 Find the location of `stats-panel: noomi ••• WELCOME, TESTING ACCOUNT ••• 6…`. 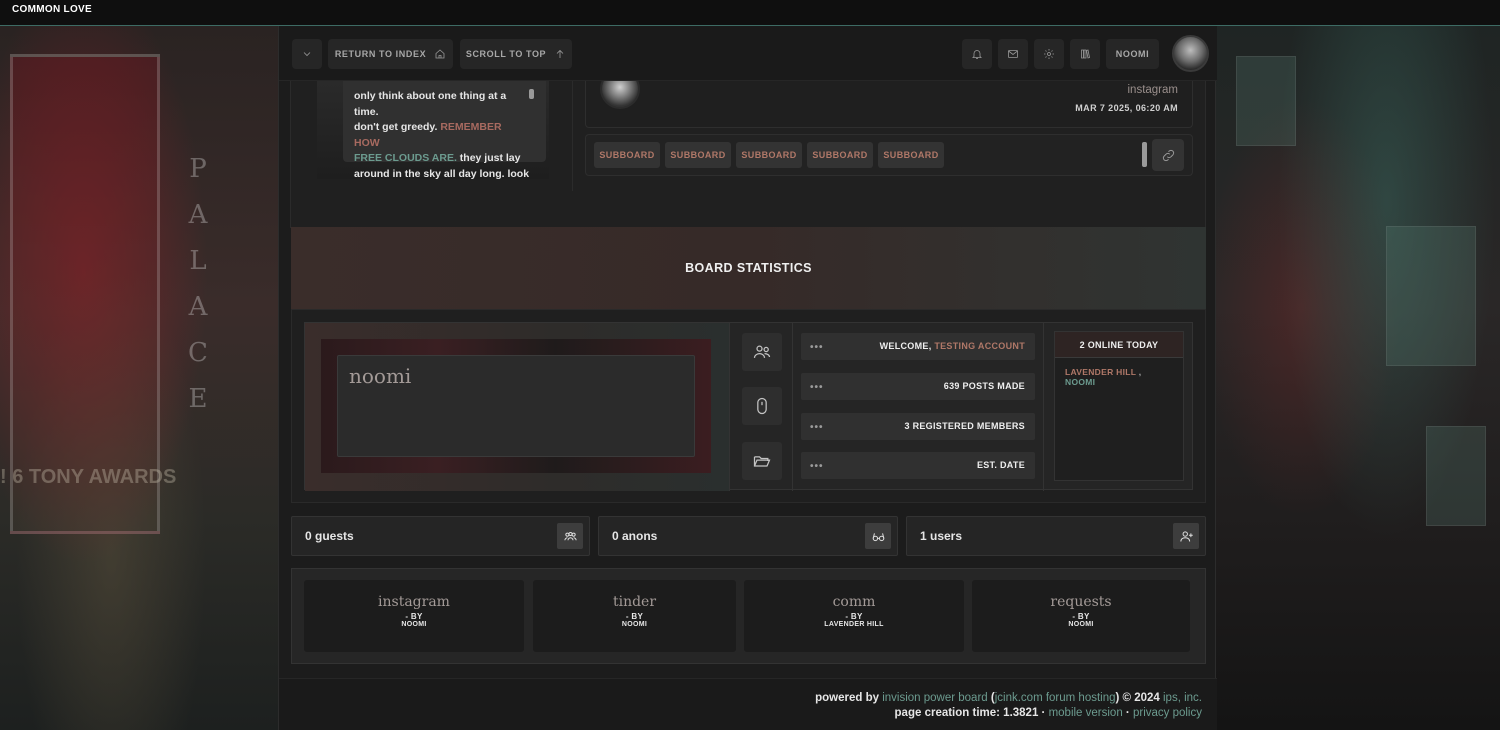

stats-panel: noomi ••• WELCOME, TESTING ACCOUNT ••• 6… is located at coordinates (749, 406).